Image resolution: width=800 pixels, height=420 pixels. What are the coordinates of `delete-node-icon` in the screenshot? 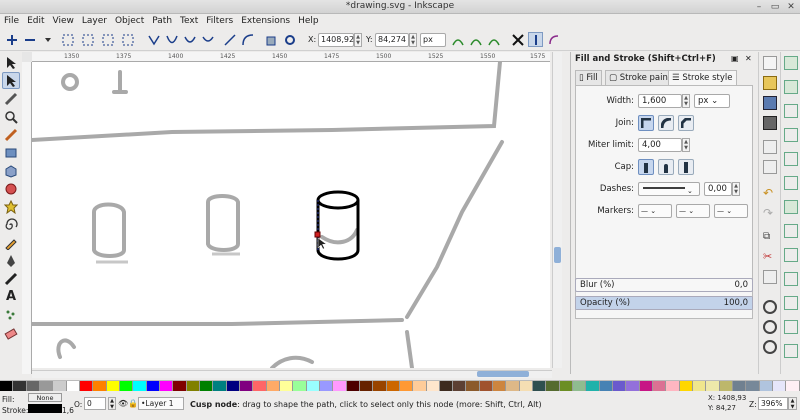 It's located at (29, 39).